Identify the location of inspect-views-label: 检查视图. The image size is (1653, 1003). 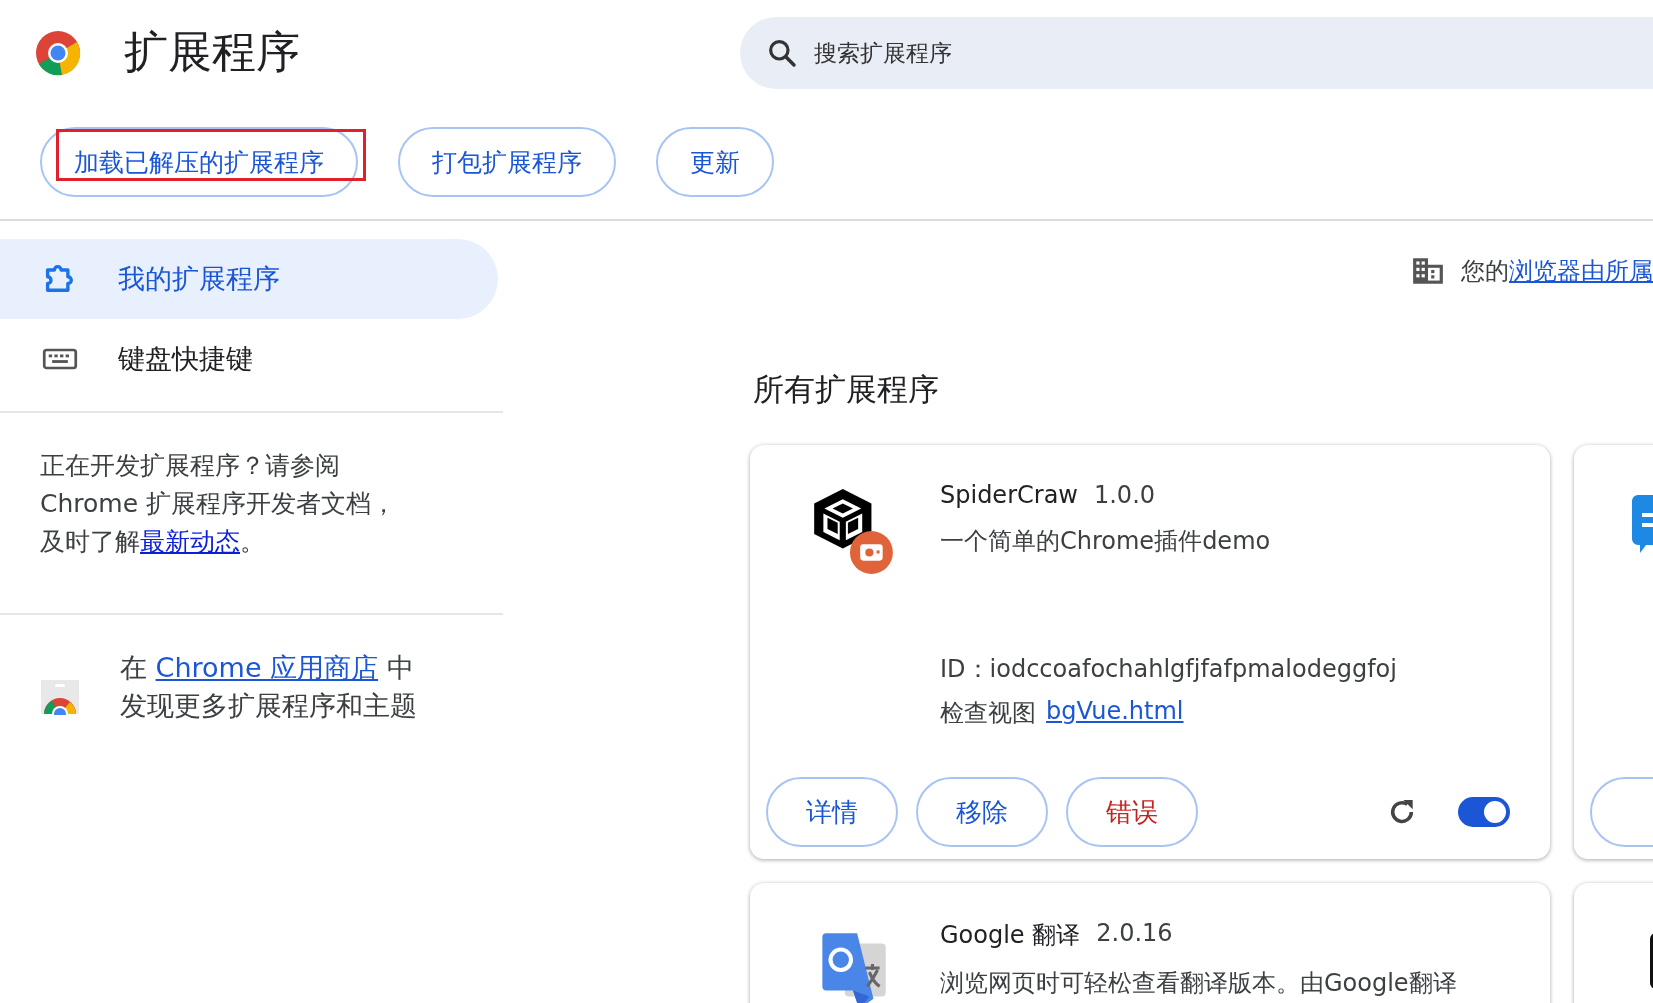
(988, 713).